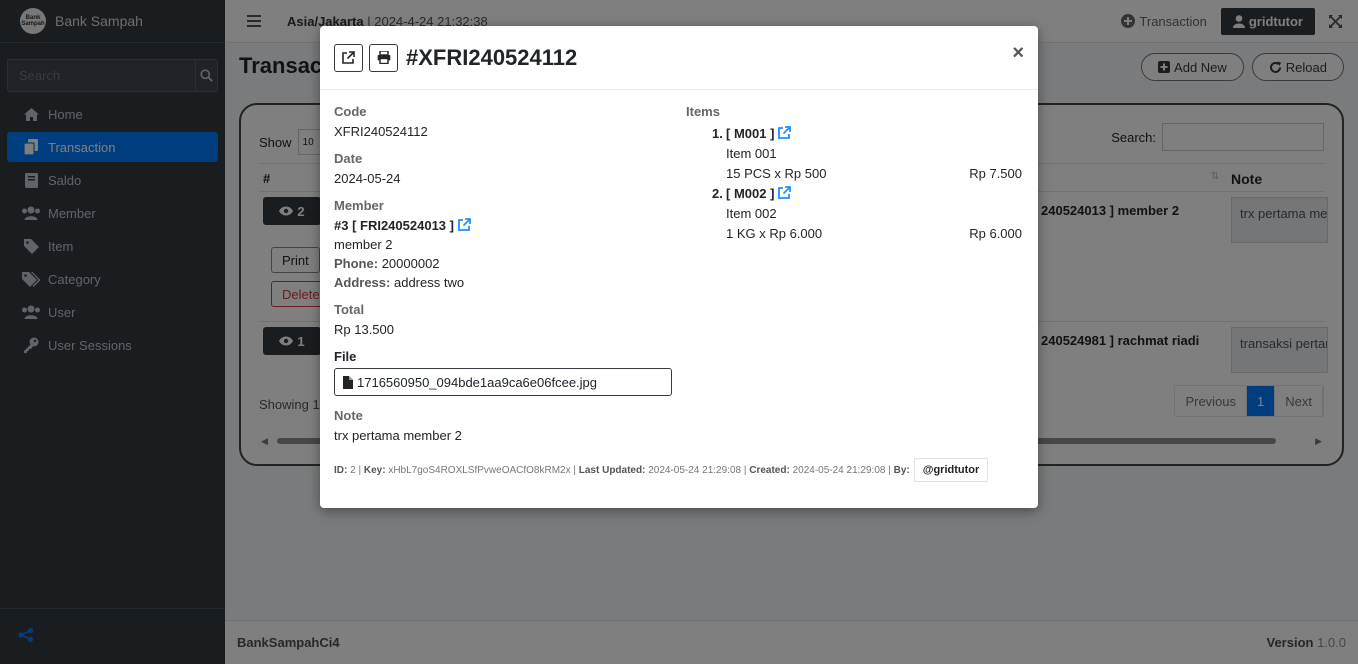 This screenshot has height=664, width=1358. What do you see at coordinates (679, 58) in the screenshot?
I see `modal-header: #XFRI240524112` at bounding box center [679, 58].